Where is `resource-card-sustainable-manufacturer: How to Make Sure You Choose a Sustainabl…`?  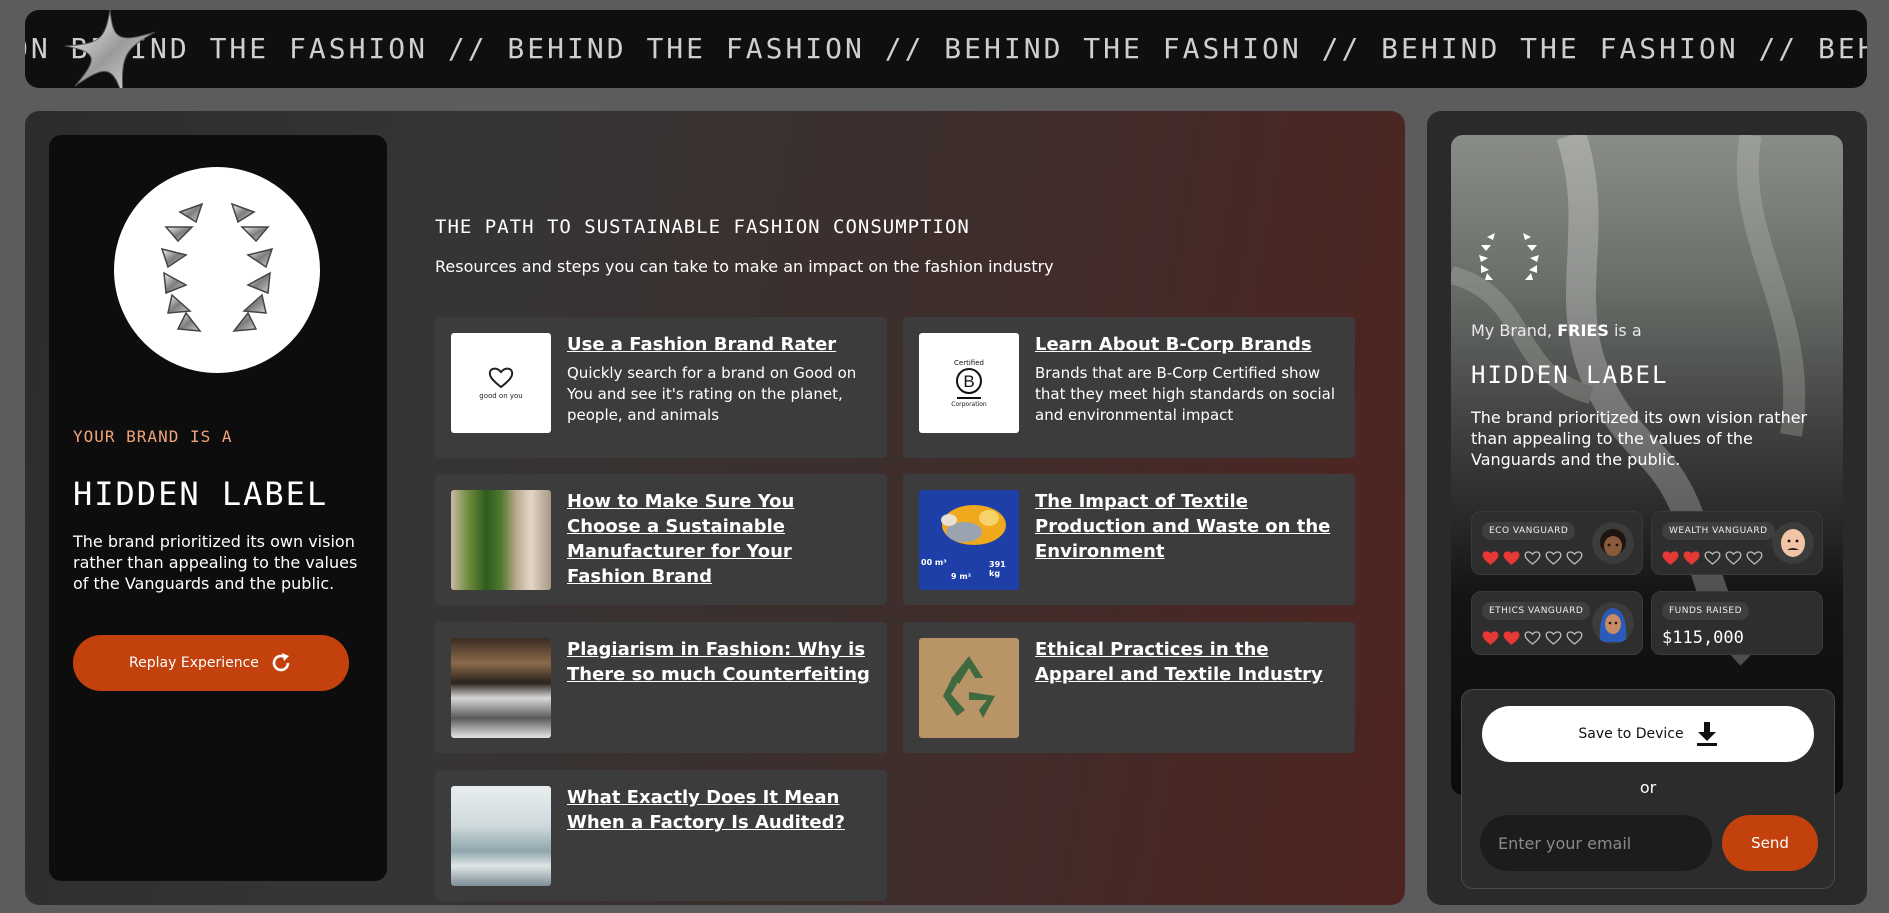 resource-card-sustainable-manufacturer: How to Make Sure You Choose a Sustainabl… is located at coordinates (661, 539).